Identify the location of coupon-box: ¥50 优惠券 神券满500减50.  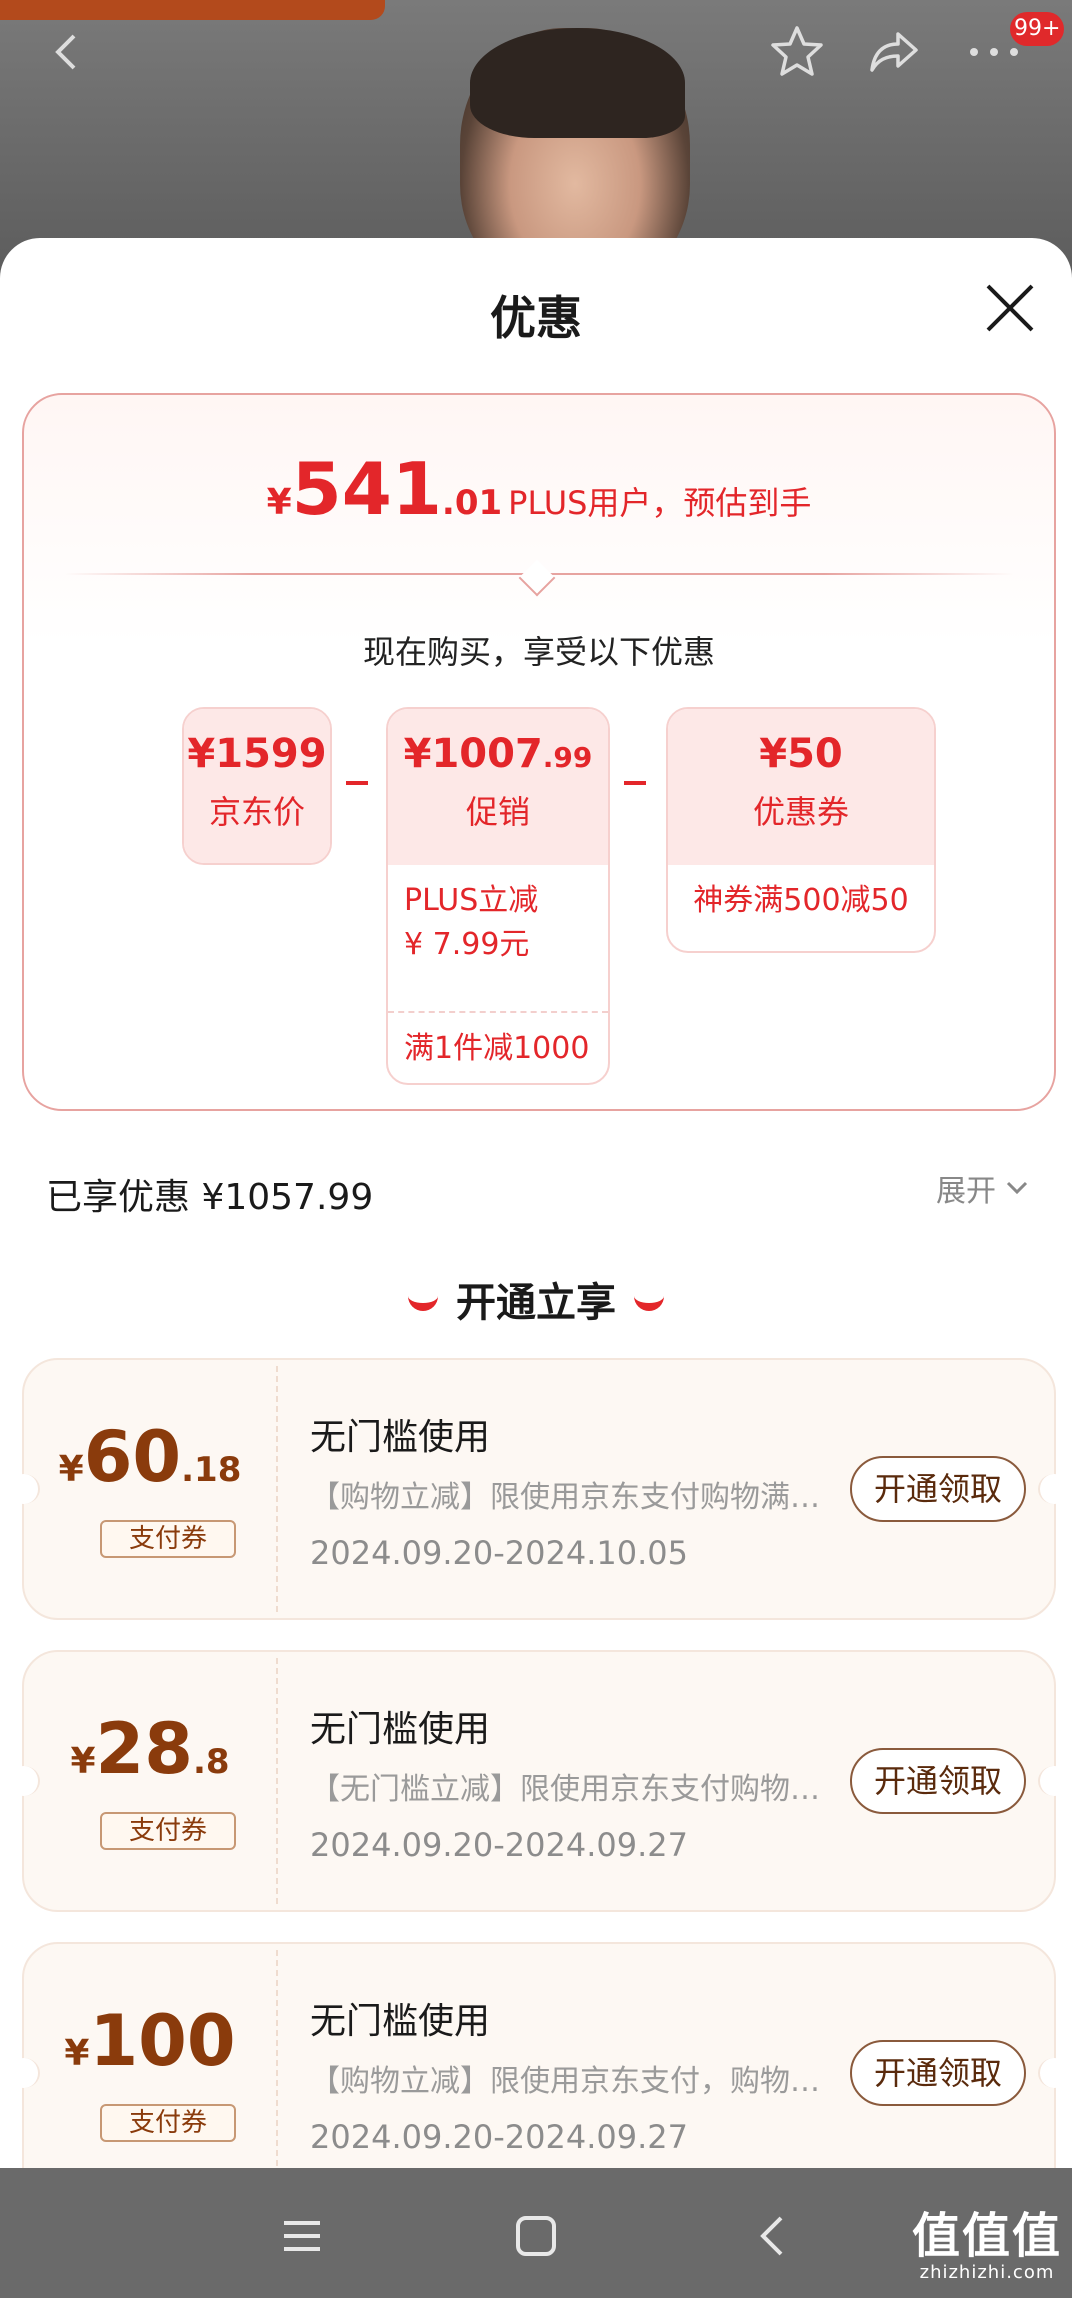
(801, 830).